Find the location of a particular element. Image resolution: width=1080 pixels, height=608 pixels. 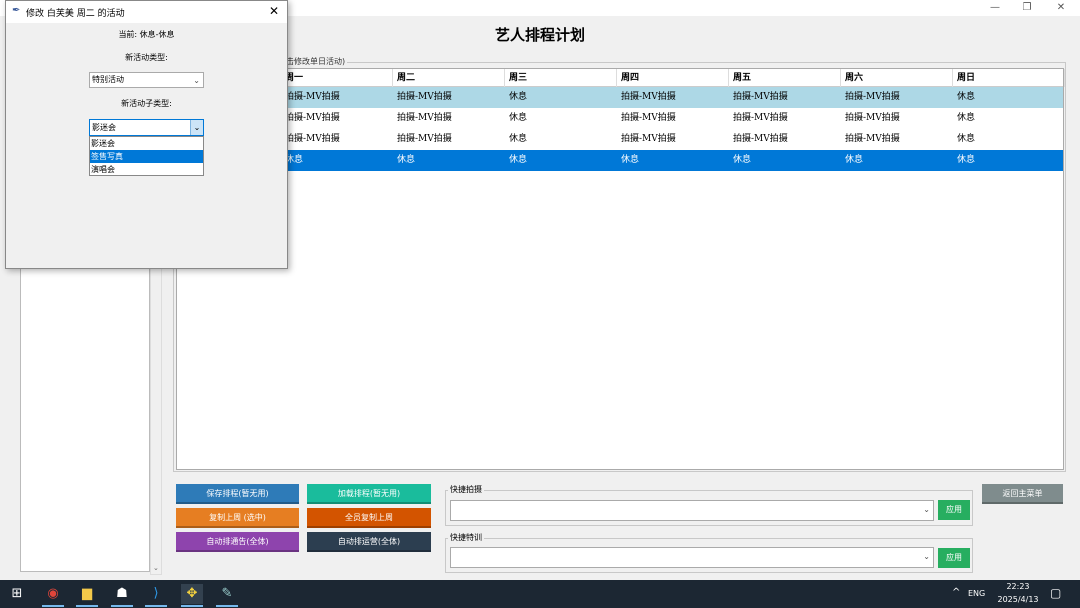

quick-shoot-combobox: ⌄ is located at coordinates (692, 510).